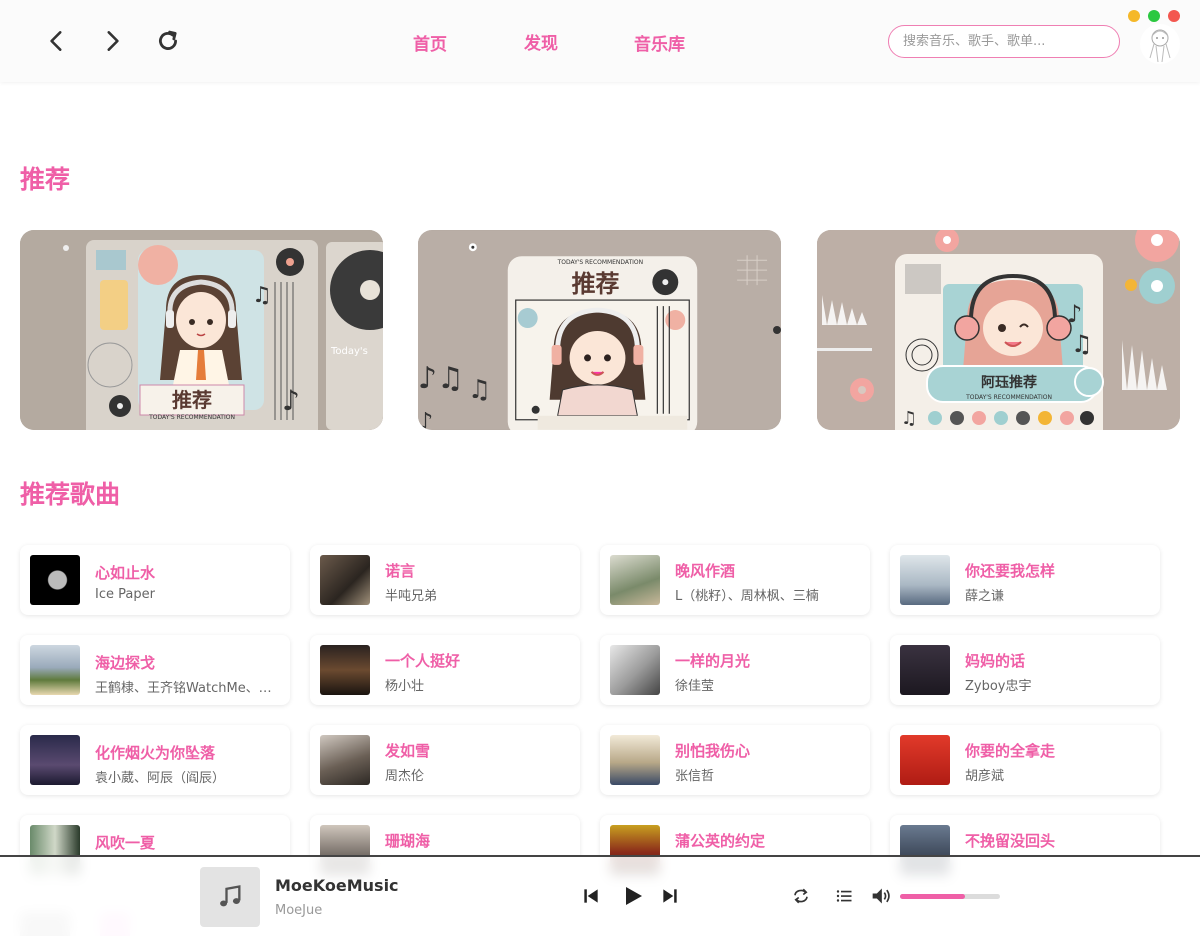  I want to click on song-title: 别怕我伤心, so click(713, 751).